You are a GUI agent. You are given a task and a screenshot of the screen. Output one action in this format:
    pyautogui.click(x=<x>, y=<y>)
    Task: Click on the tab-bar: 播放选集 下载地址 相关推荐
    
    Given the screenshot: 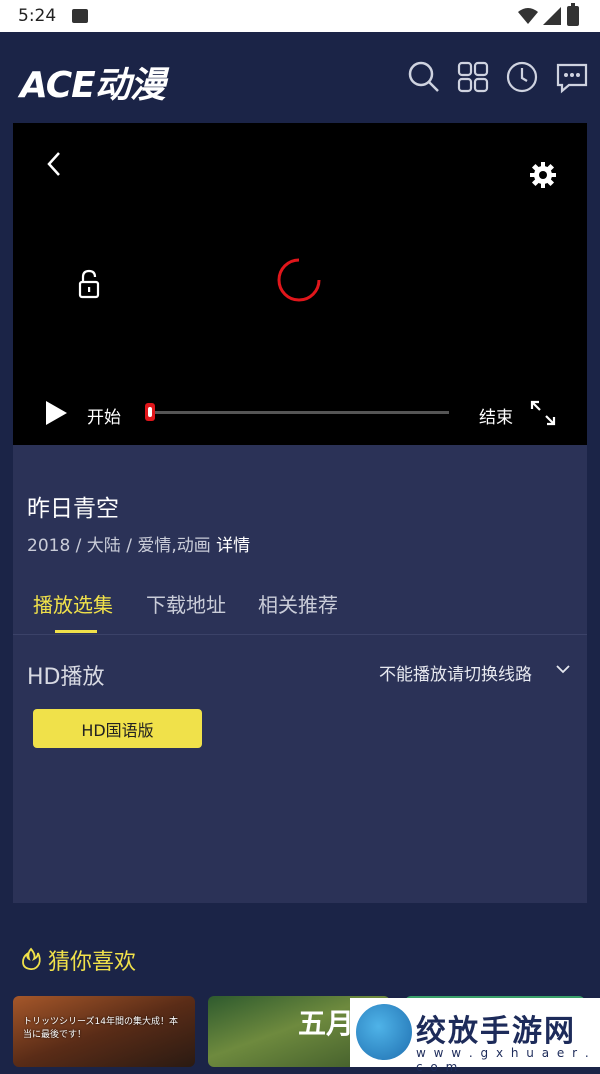 What is the action you would take?
    pyautogui.click(x=300, y=607)
    